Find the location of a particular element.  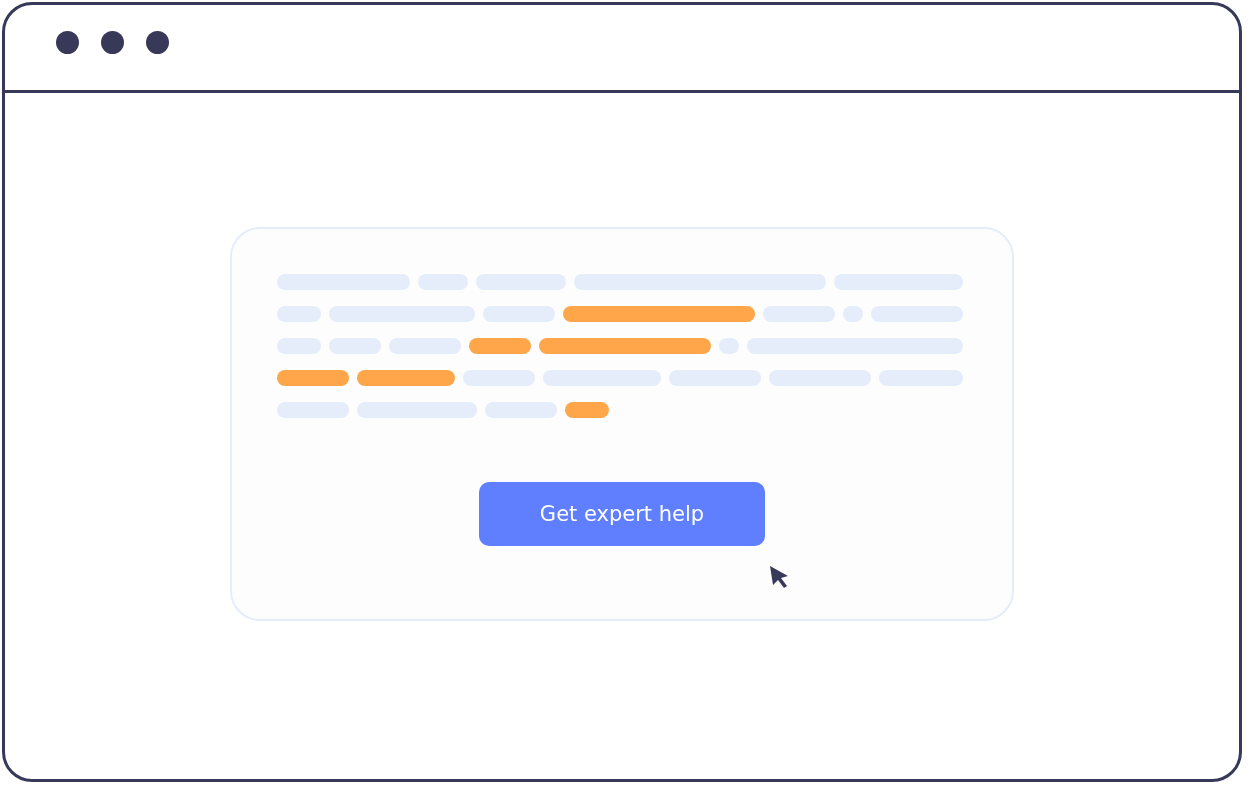

get-help-button: Get expert help is located at coordinates (622, 514).